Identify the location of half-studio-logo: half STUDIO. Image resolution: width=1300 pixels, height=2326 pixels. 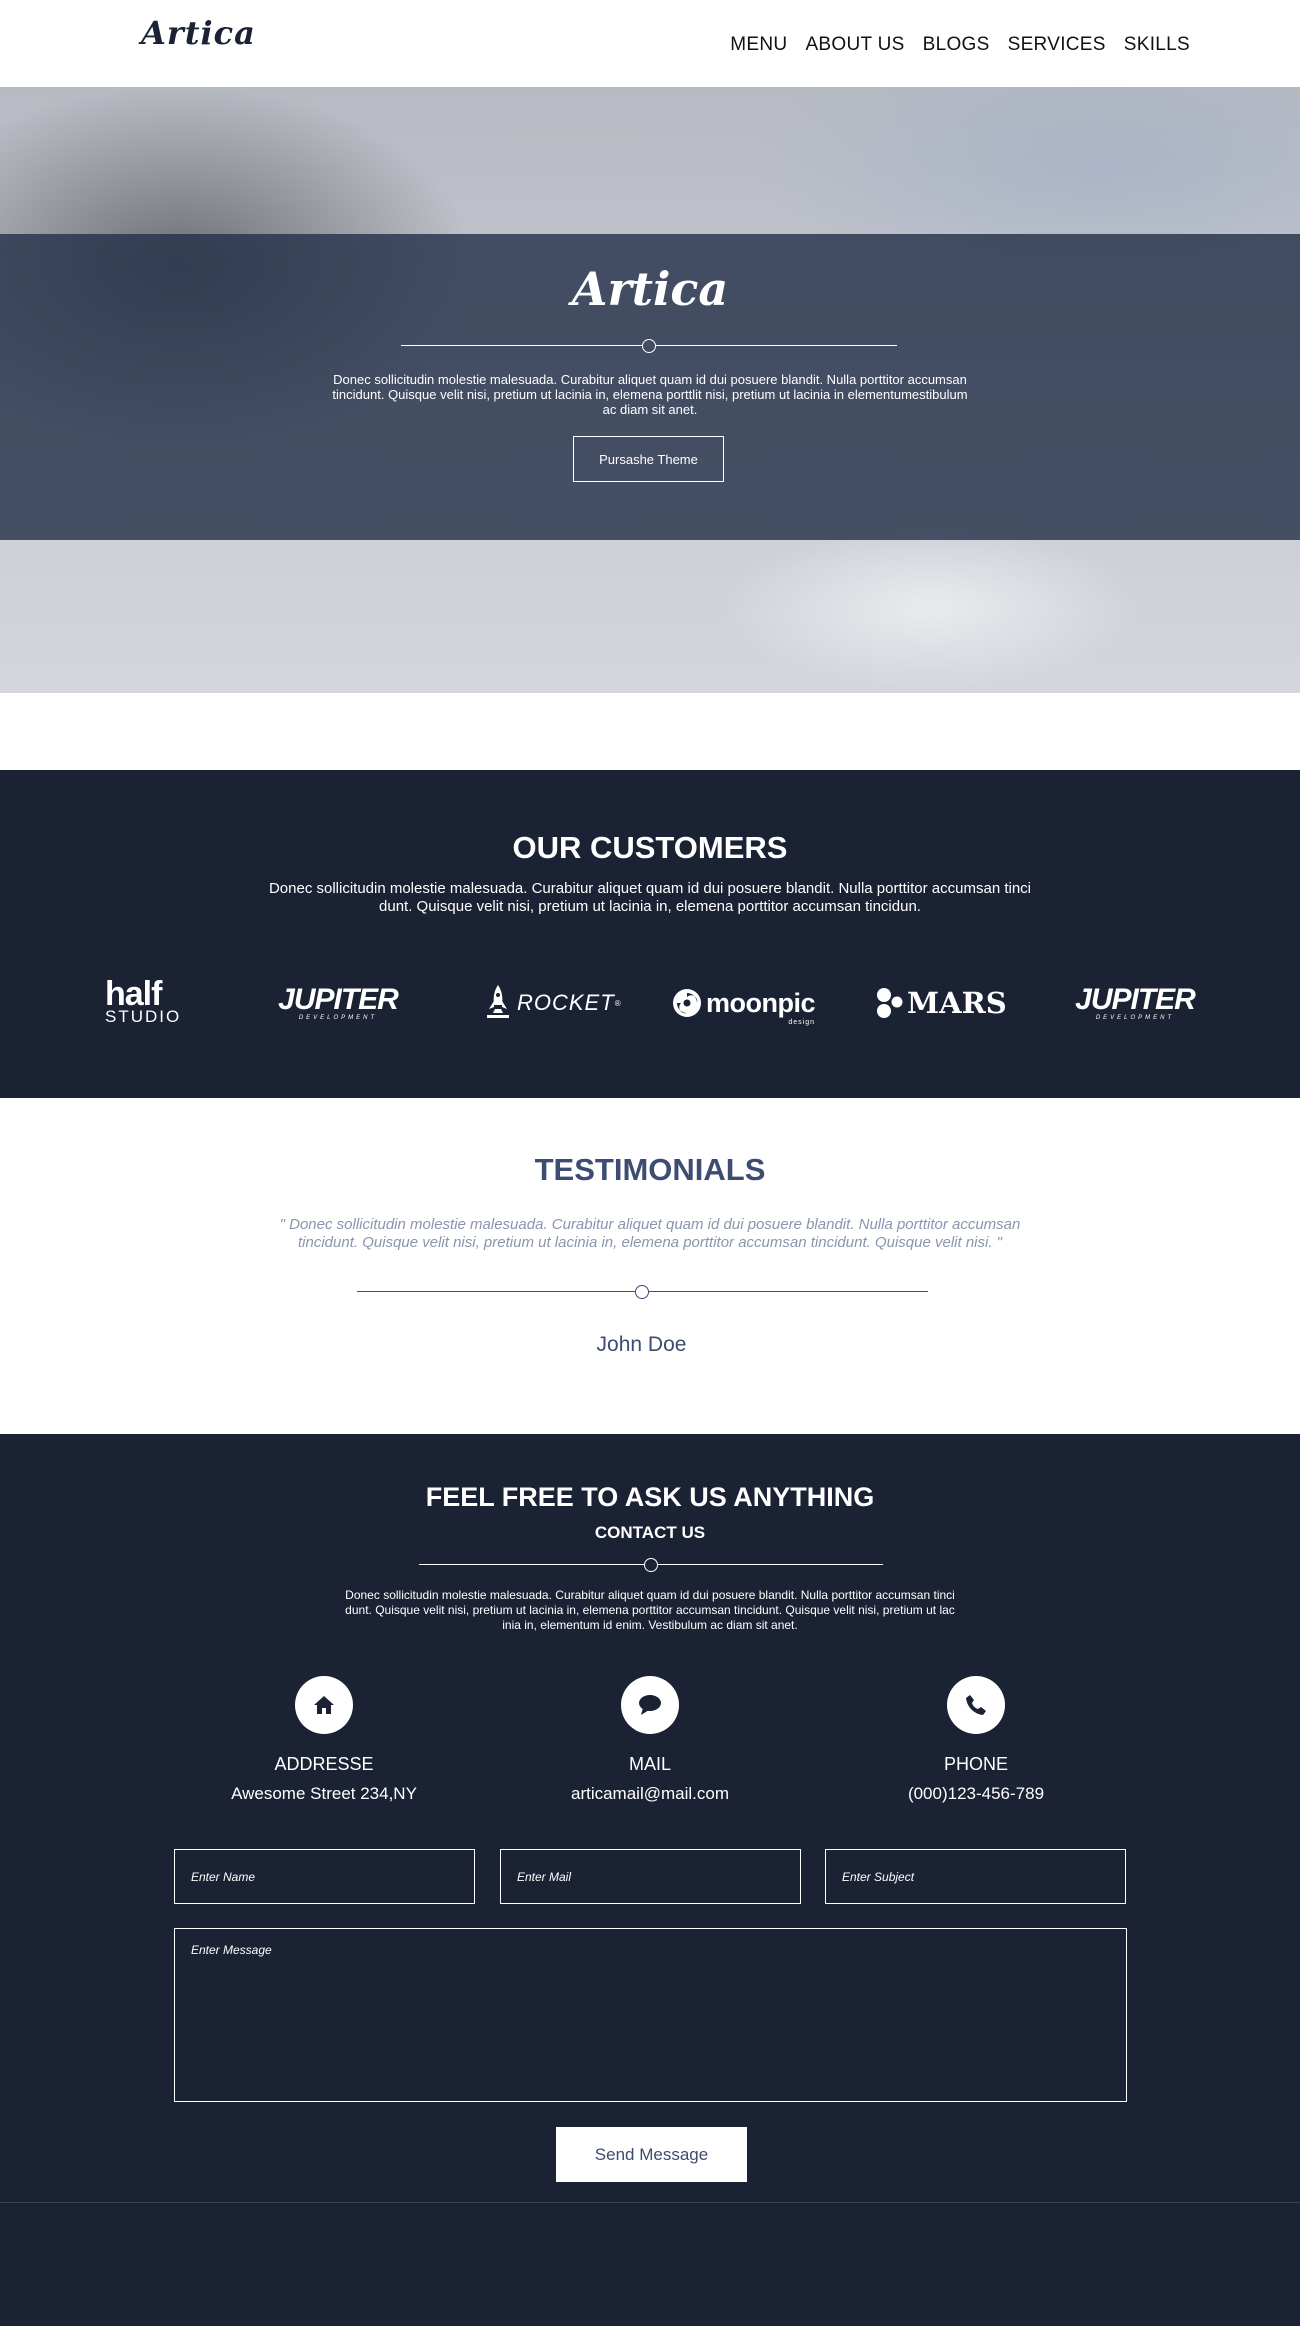
(143, 1001).